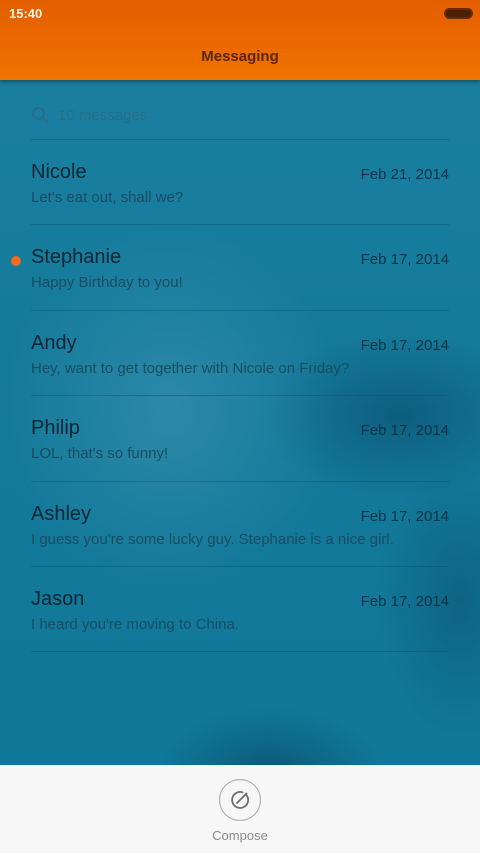  I want to click on message-preview: Happy Birthday to you!, so click(107, 283).